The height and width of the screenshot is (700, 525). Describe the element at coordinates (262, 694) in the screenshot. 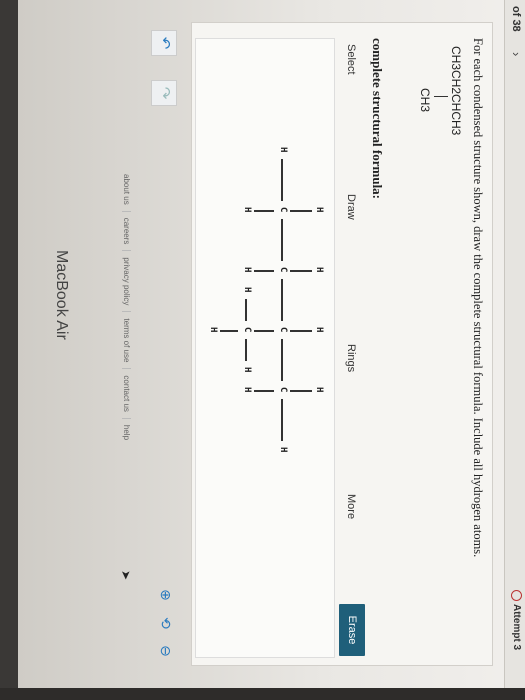

I see `laptop-bezel-bottom` at that location.